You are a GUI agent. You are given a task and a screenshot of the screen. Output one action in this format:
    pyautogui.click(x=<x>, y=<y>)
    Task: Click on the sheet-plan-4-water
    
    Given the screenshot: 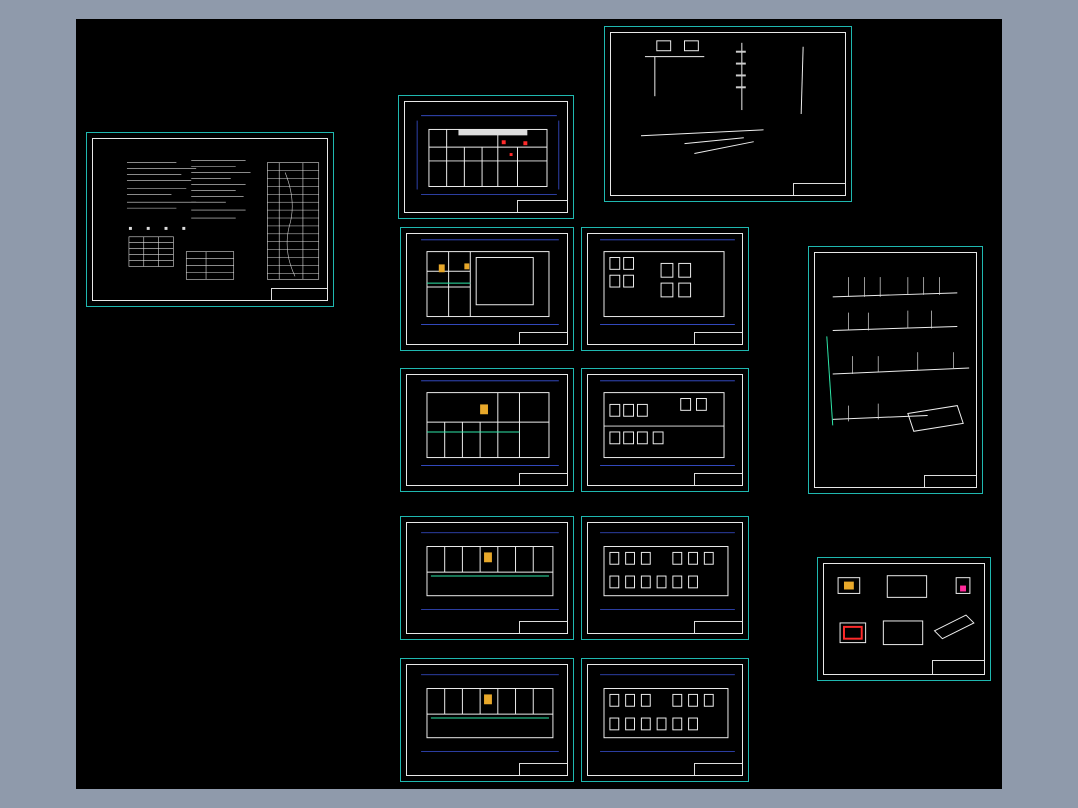 What is the action you would take?
    pyautogui.click(x=487, y=720)
    